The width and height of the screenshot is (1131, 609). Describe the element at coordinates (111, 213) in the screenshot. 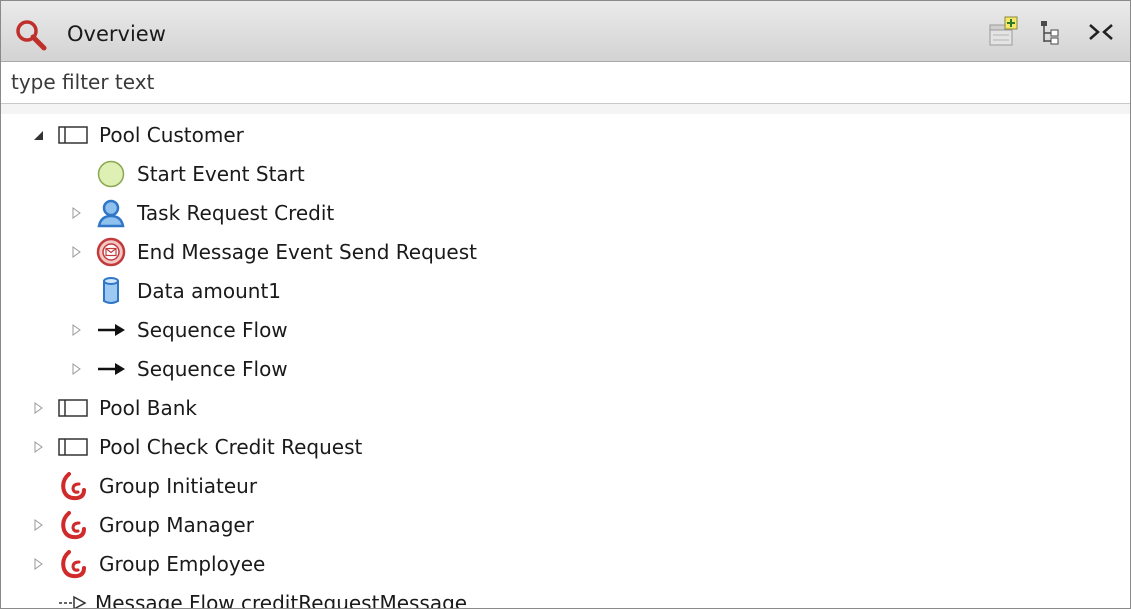

I see `user-task-icon` at that location.